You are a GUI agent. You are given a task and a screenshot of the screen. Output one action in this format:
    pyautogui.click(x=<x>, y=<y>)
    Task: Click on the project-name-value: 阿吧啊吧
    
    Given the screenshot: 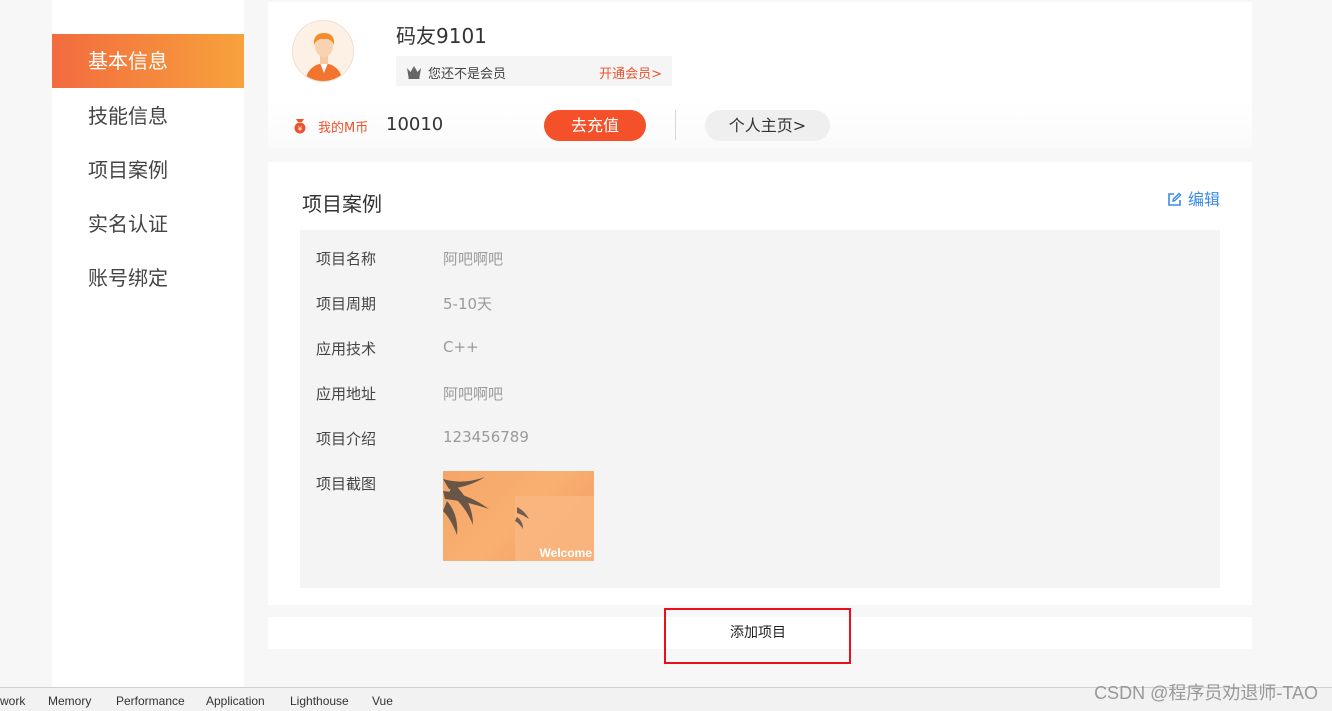 What is the action you would take?
    pyautogui.click(x=473, y=259)
    